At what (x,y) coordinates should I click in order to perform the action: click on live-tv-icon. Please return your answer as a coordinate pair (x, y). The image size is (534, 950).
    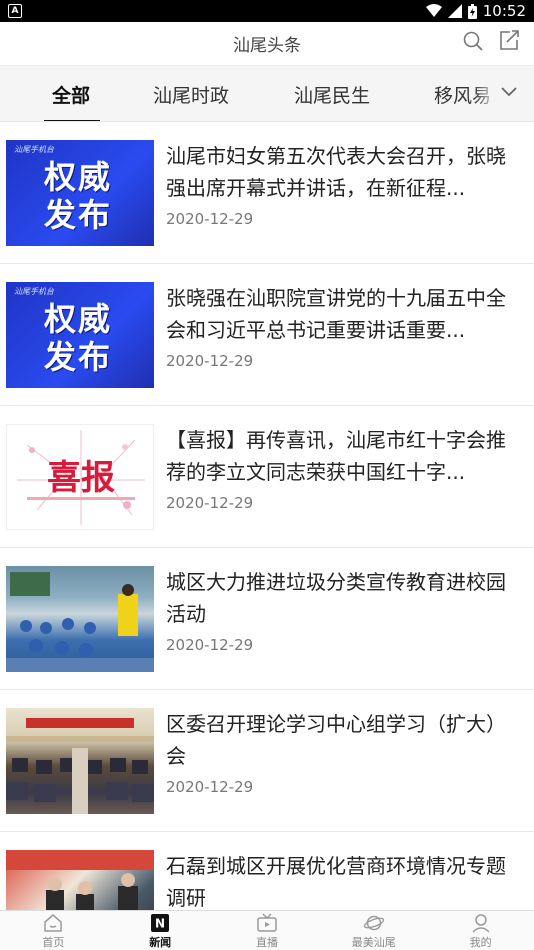
    Looking at the image, I should click on (267, 922).